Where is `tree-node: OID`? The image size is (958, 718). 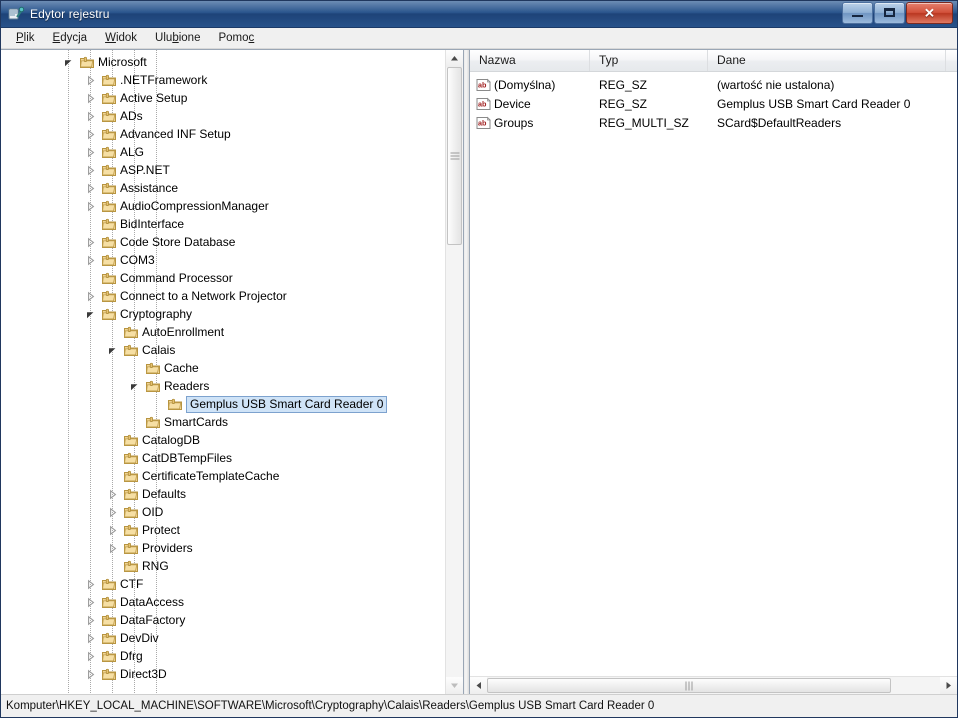 tree-node: OID is located at coordinates (223, 512).